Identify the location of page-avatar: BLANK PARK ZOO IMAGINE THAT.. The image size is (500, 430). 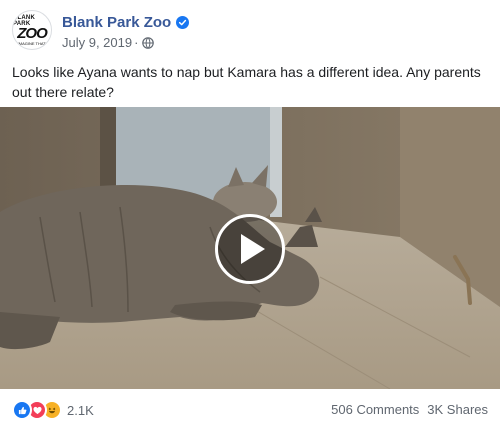
(32, 30).